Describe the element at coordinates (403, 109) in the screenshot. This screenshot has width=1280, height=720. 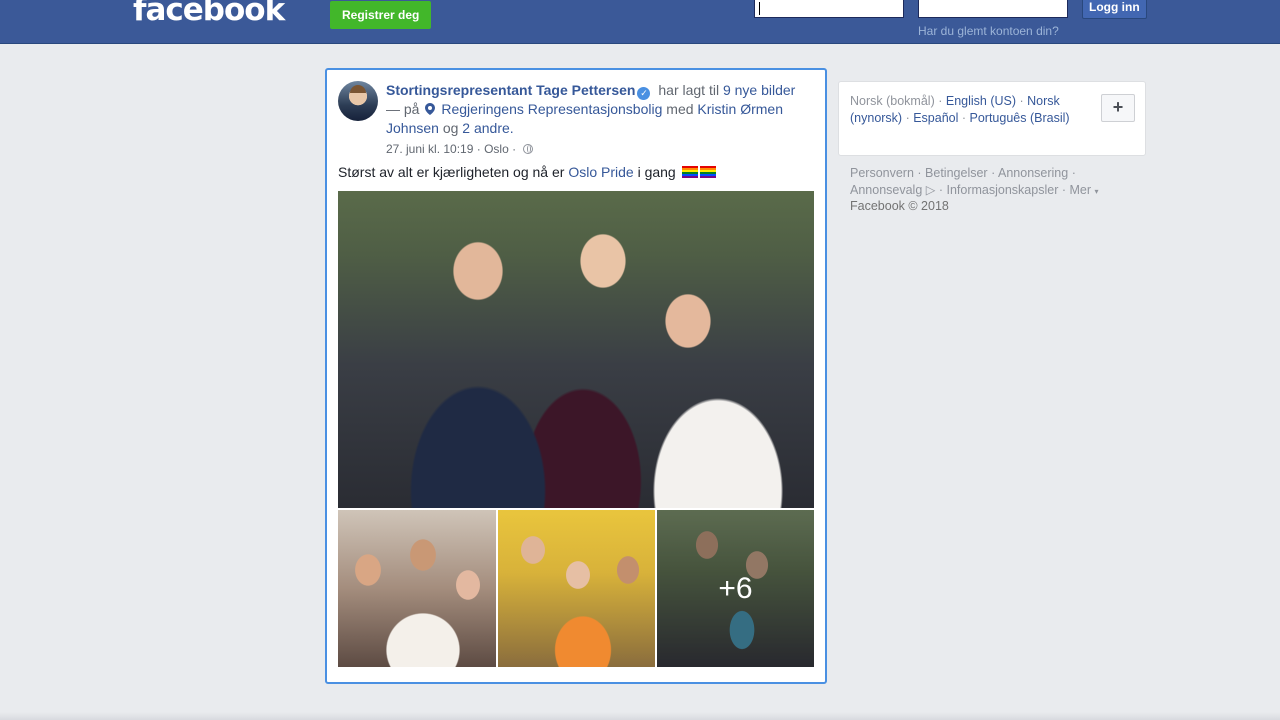
I see `at-text: — på` at that location.